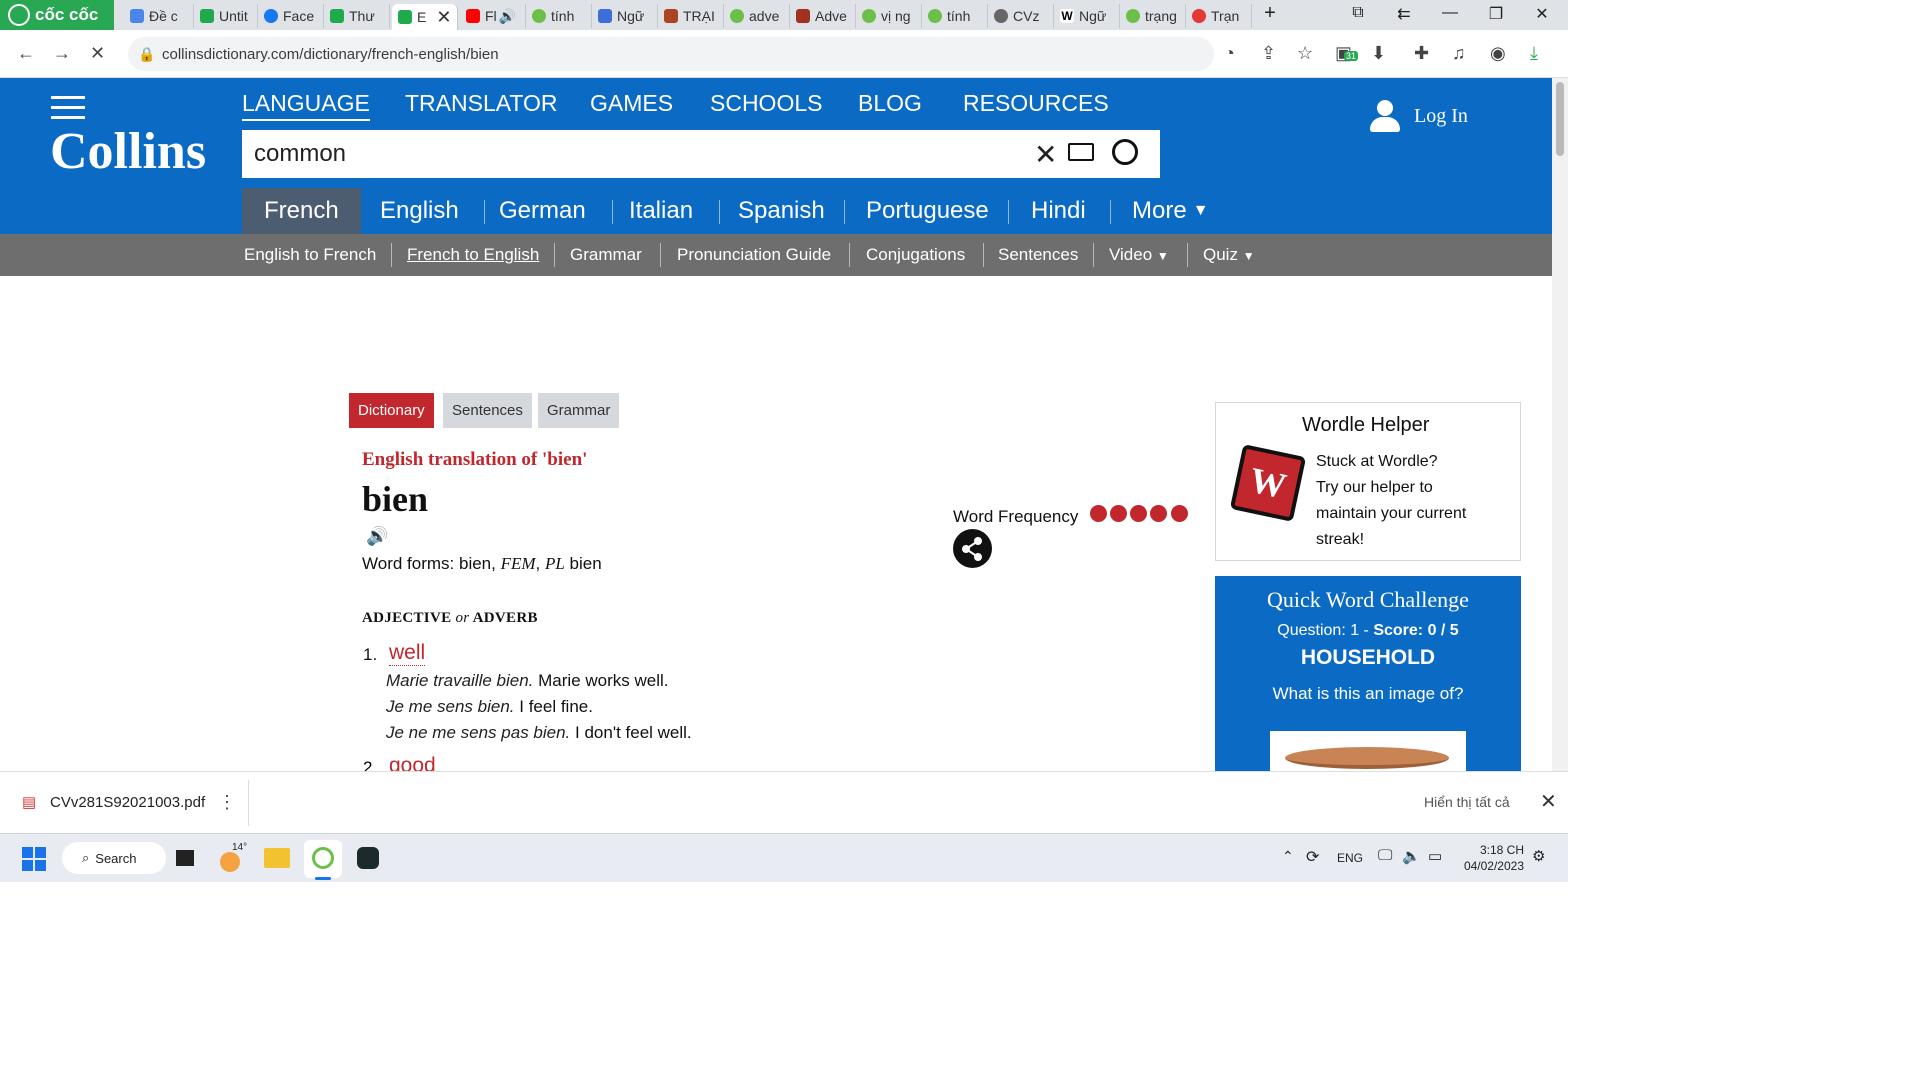  I want to click on tab-12: vị ng, so click(889, 16).